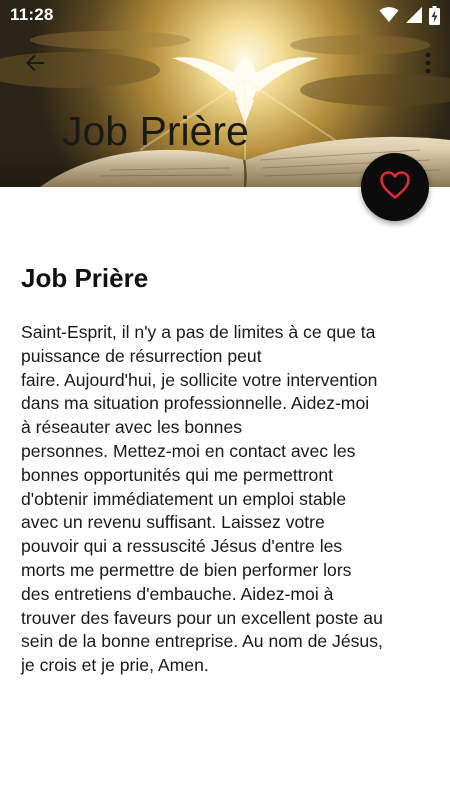 The width and height of the screenshot is (450, 800). I want to click on header-title: Job Prière, so click(155, 131).